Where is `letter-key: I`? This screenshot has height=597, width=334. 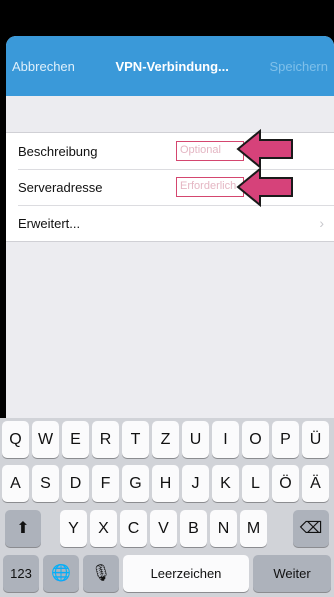 letter-key: I is located at coordinates (225, 439).